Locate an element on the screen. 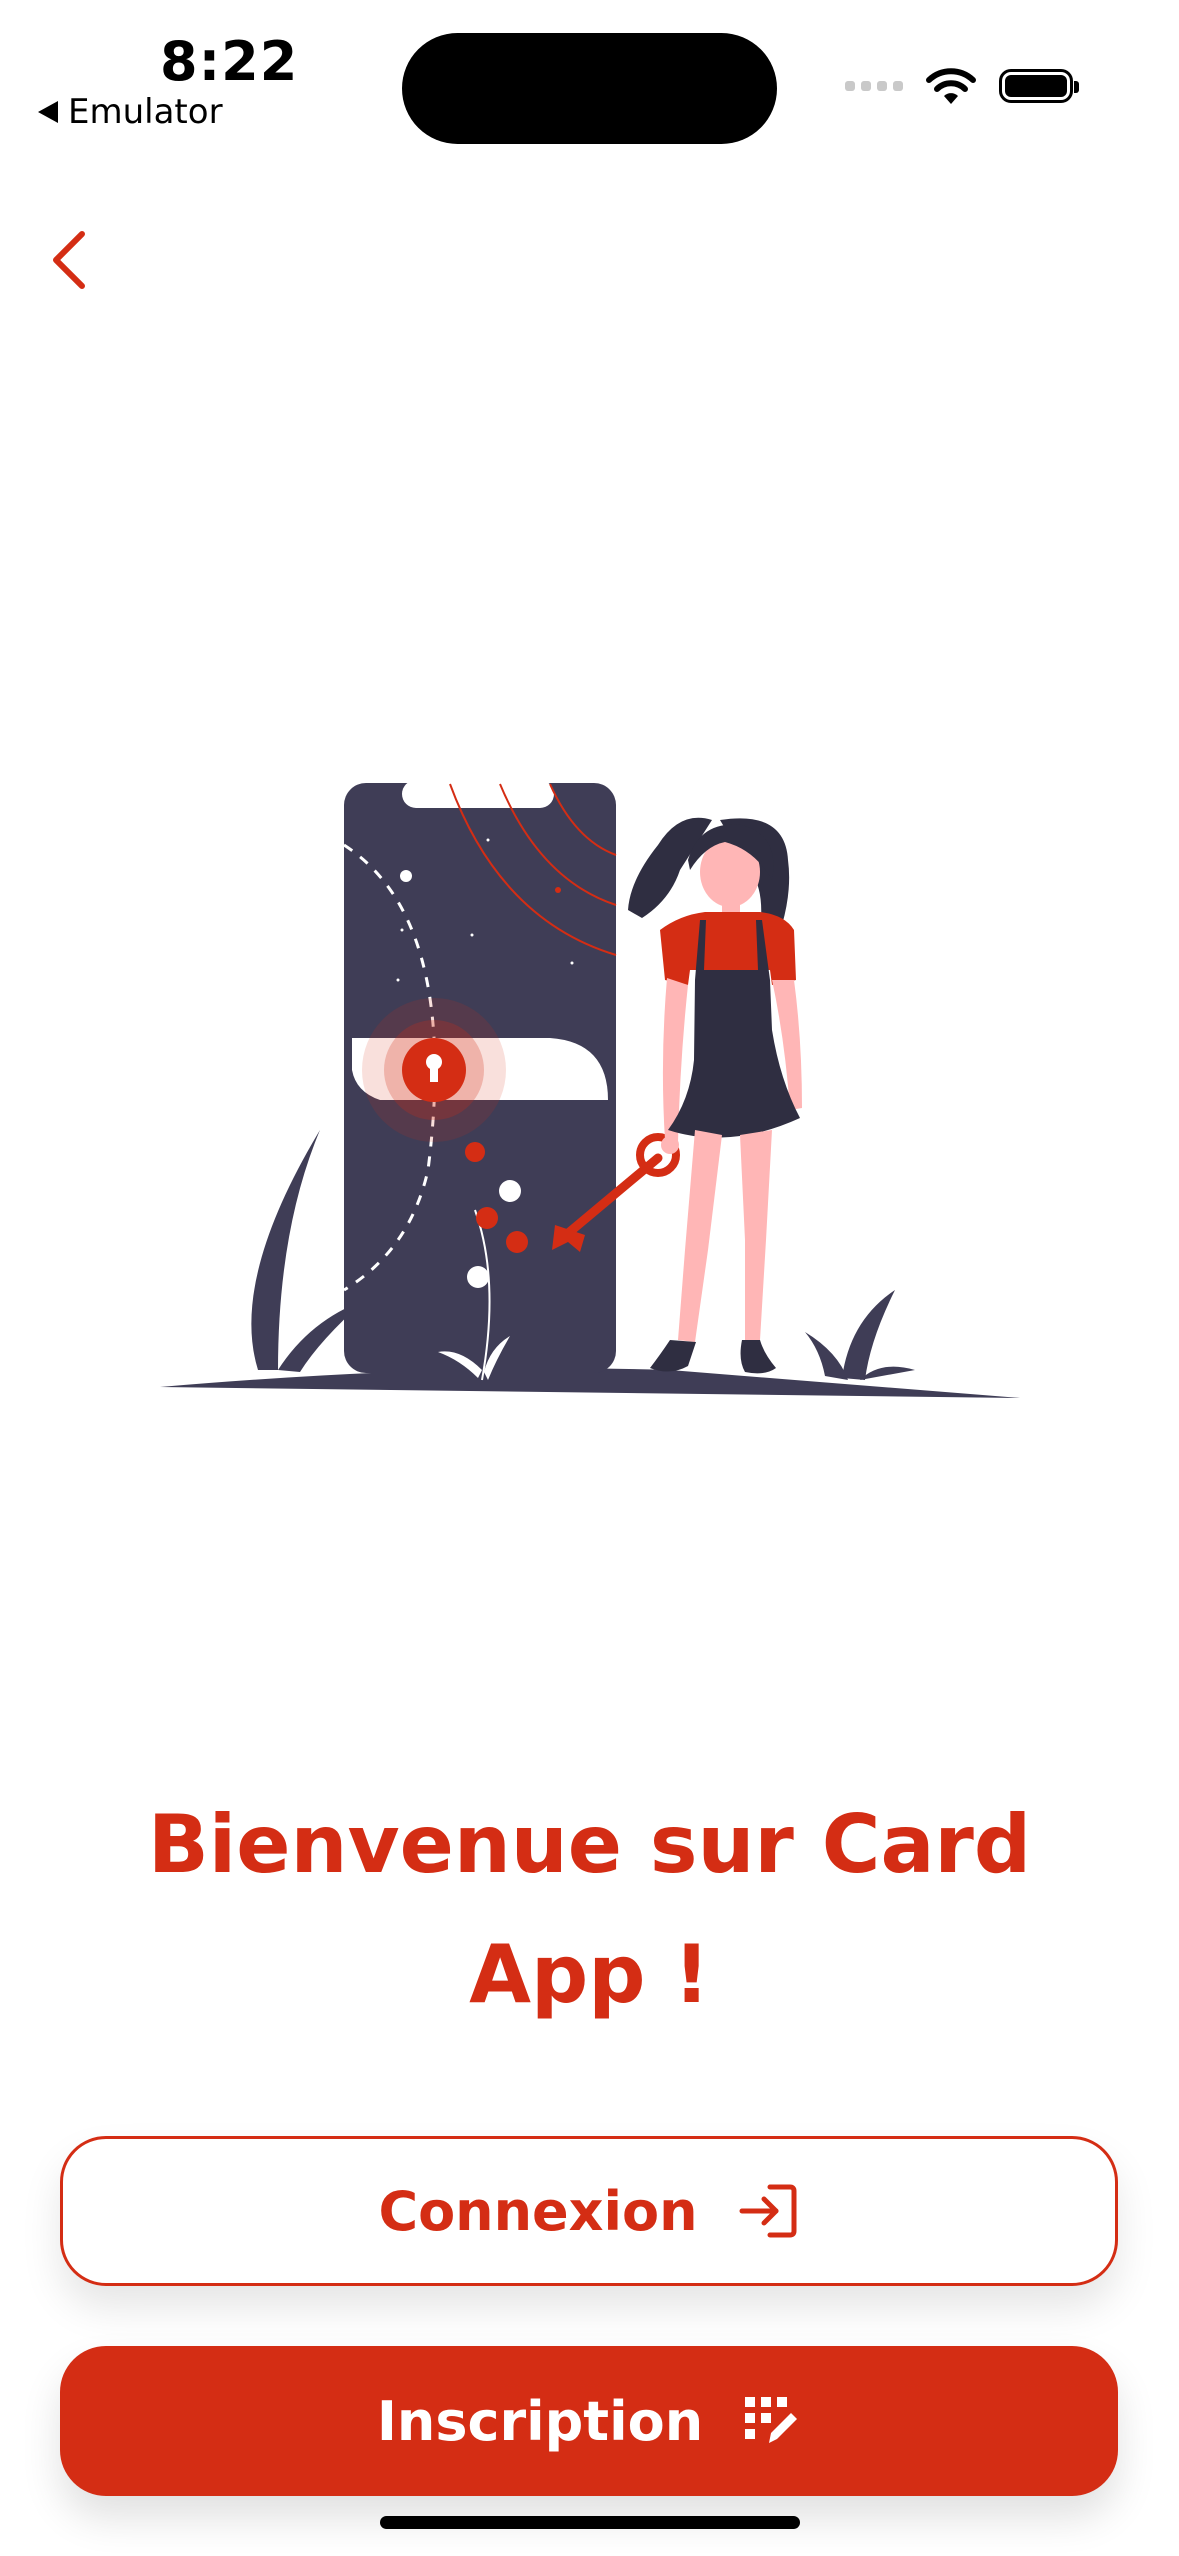  back-triangle-icon is located at coordinates (48, 112).